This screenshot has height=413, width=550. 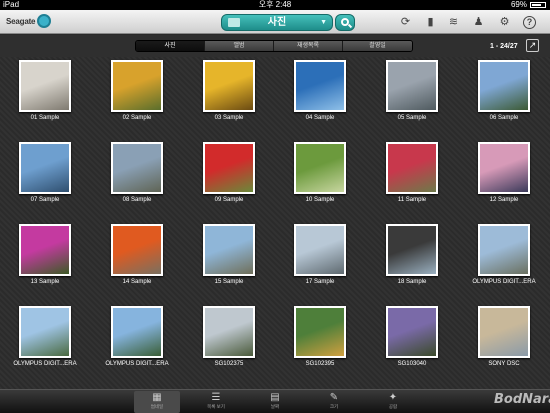 What do you see at coordinates (229, 118) in the screenshot?
I see `photo-caption: 03 Sample` at bounding box center [229, 118].